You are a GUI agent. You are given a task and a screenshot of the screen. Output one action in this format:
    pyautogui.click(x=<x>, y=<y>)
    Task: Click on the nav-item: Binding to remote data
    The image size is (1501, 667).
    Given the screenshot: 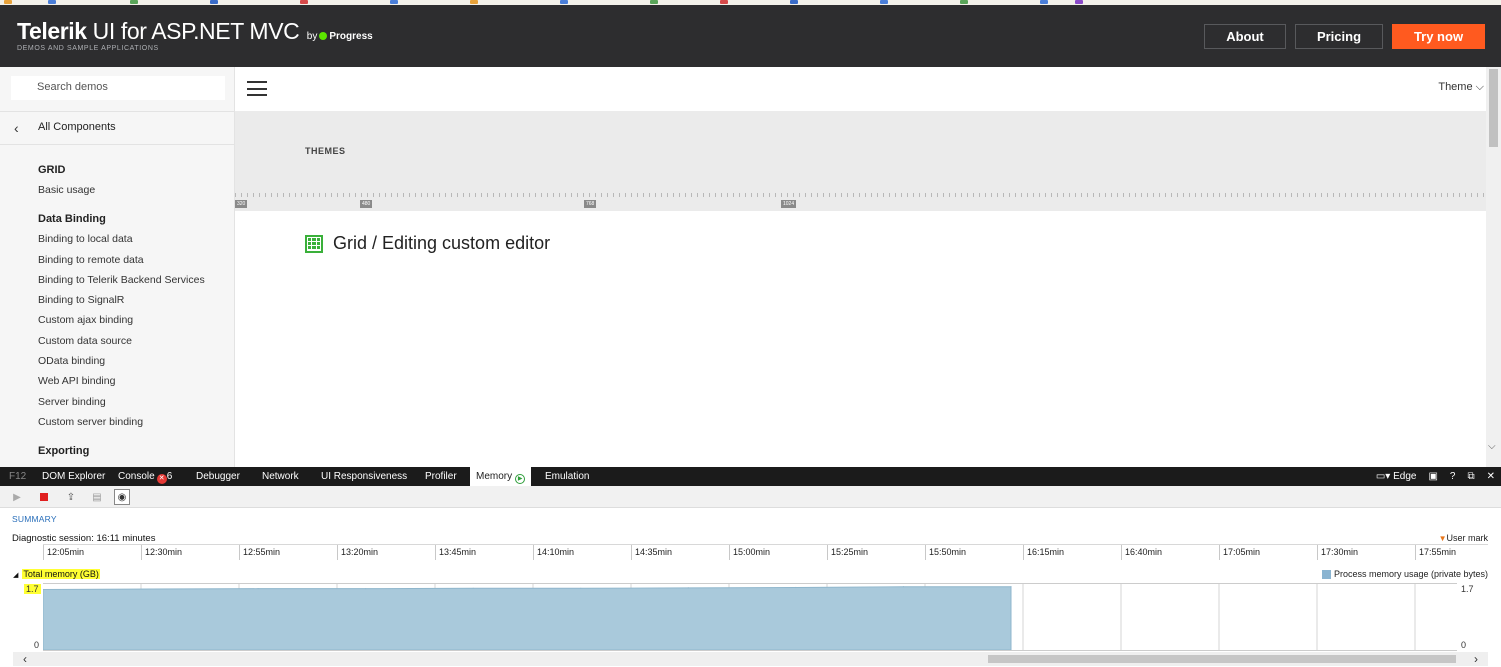 What is the action you would take?
    pyautogui.click(x=135, y=260)
    